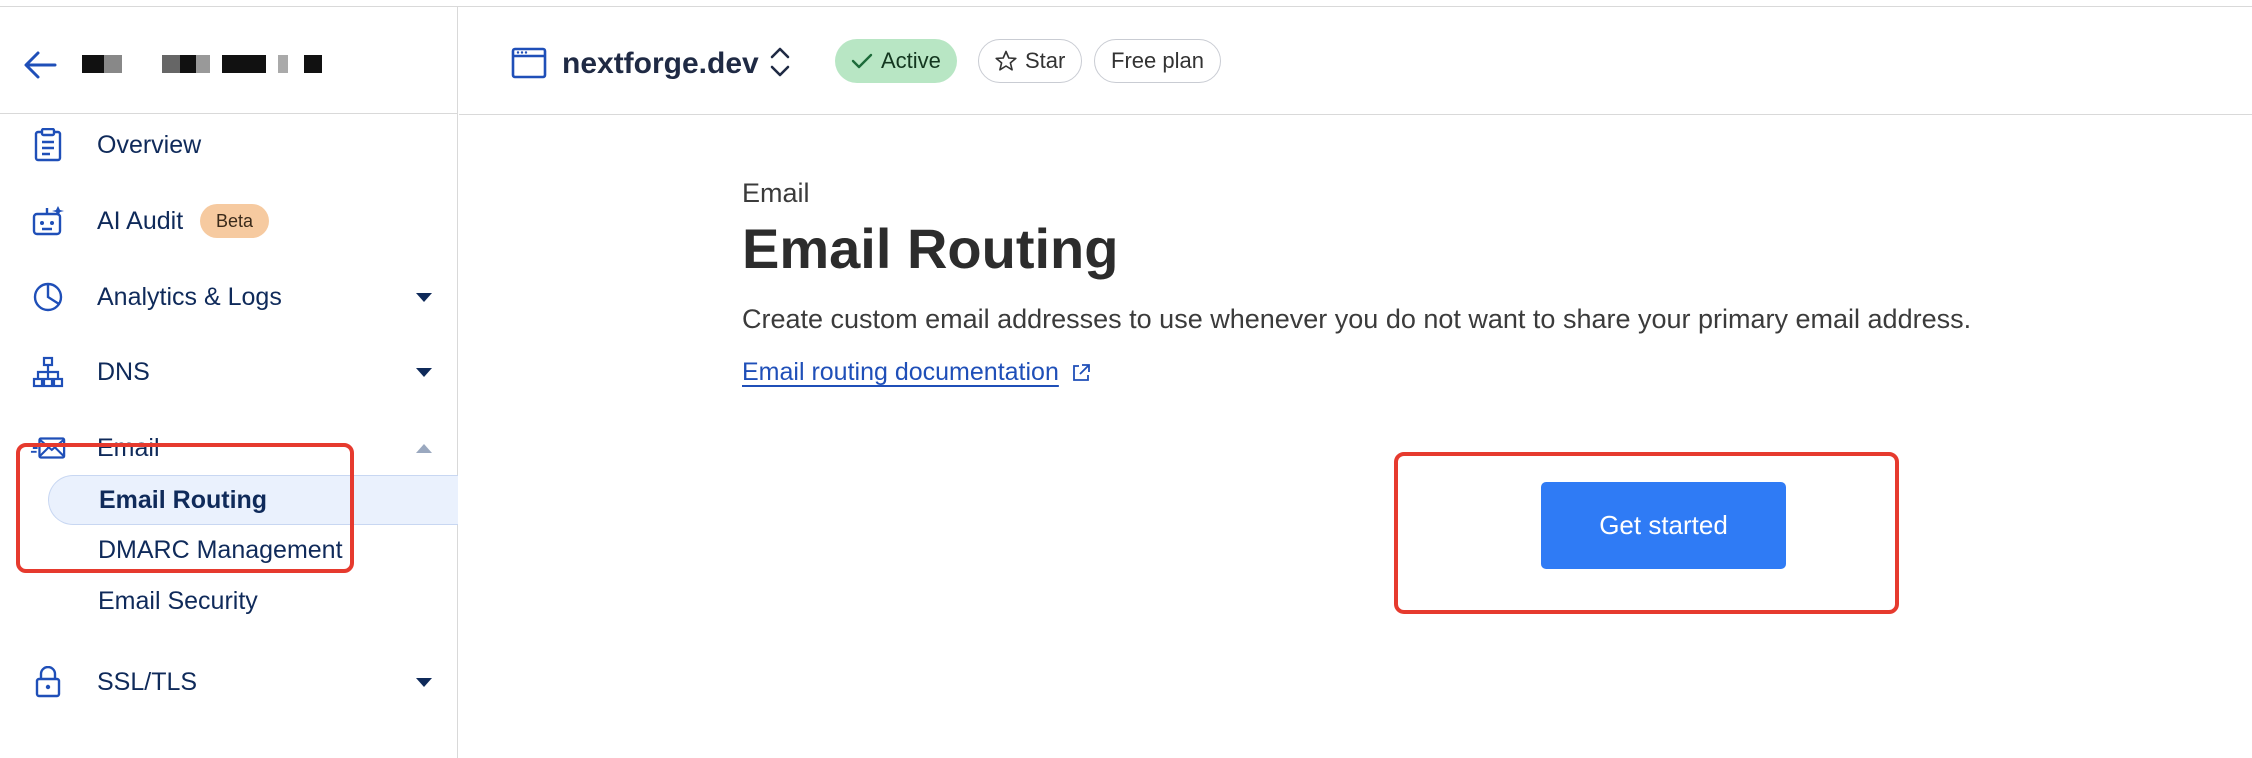 This screenshot has width=2252, height=758. I want to click on pie-chart-icon, so click(48, 297).